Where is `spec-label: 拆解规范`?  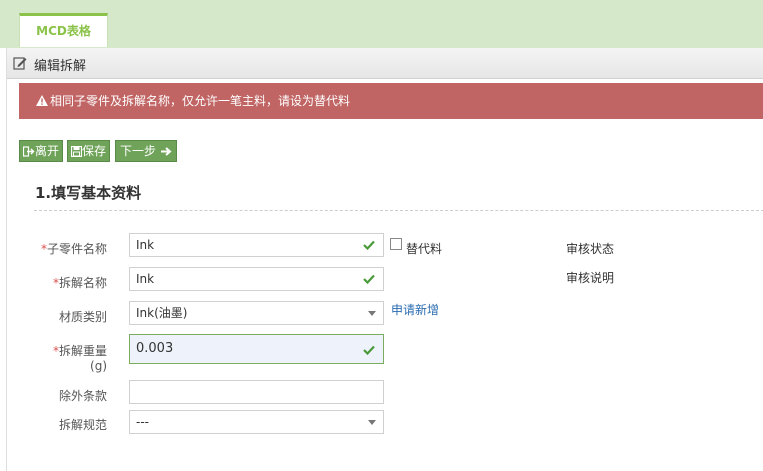 spec-label: 拆解规范 is located at coordinates (82, 425).